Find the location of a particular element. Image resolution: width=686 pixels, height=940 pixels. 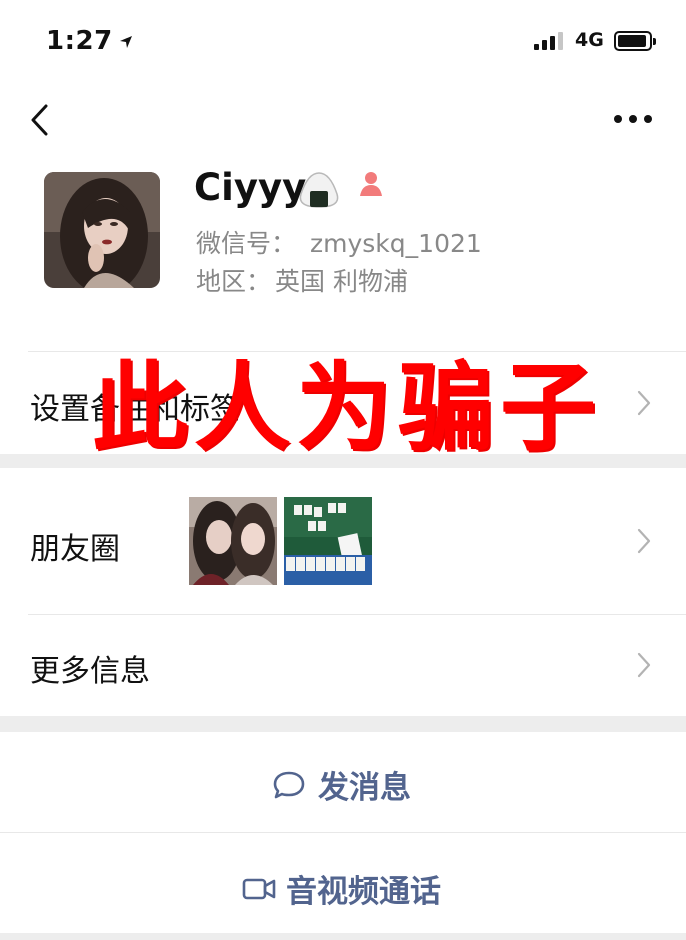

region: 地区： 英国 利物浦 is located at coordinates (302, 280).